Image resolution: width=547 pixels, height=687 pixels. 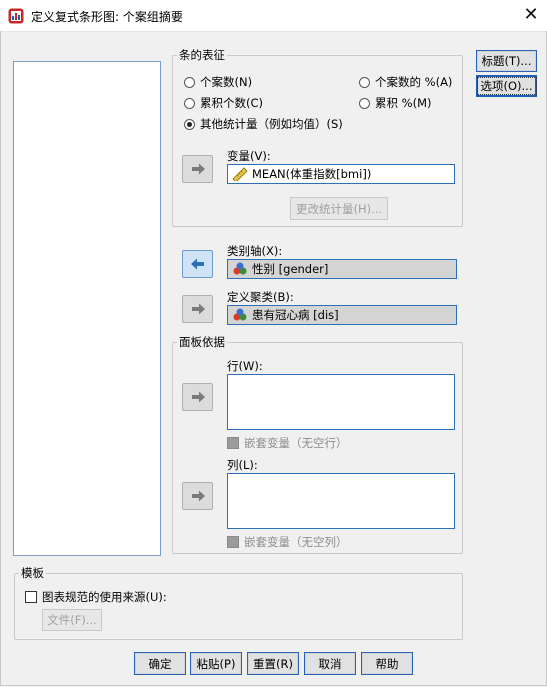 I want to click on nest-rows-checkbox-row: 嵌套变量（无空行）, so click(x=287, y=443).